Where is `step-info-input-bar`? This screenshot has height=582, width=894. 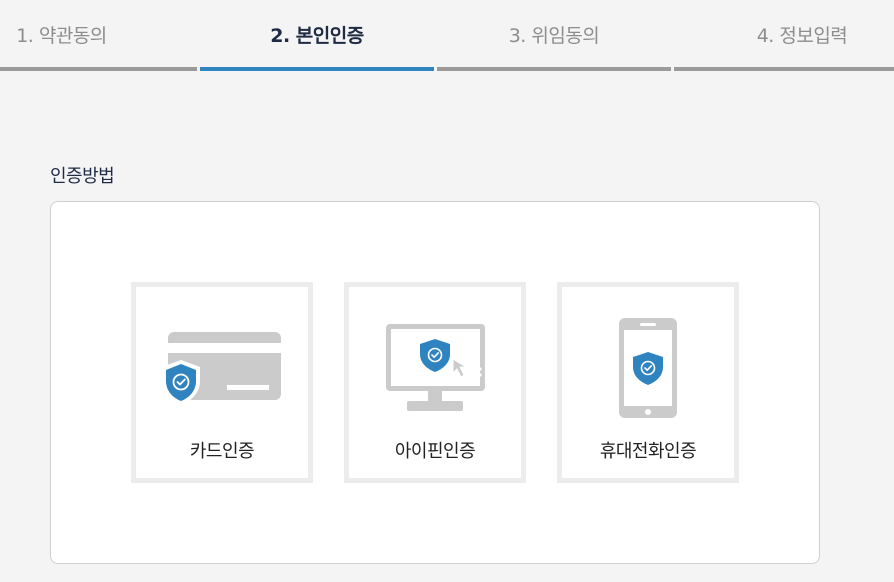
step-info-input-bar is located at coordinates (784, 69).